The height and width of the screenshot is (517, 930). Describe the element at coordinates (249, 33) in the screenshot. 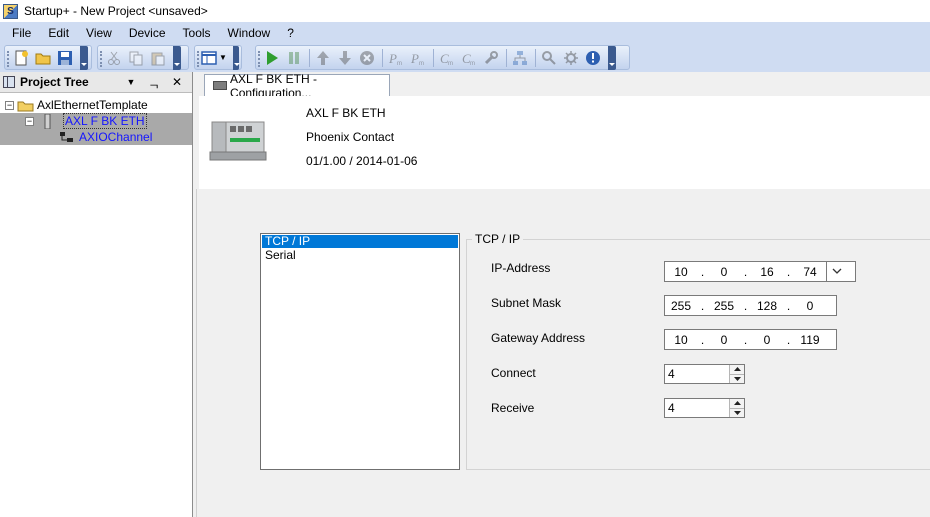

I see `menu-window: Window` at that location.